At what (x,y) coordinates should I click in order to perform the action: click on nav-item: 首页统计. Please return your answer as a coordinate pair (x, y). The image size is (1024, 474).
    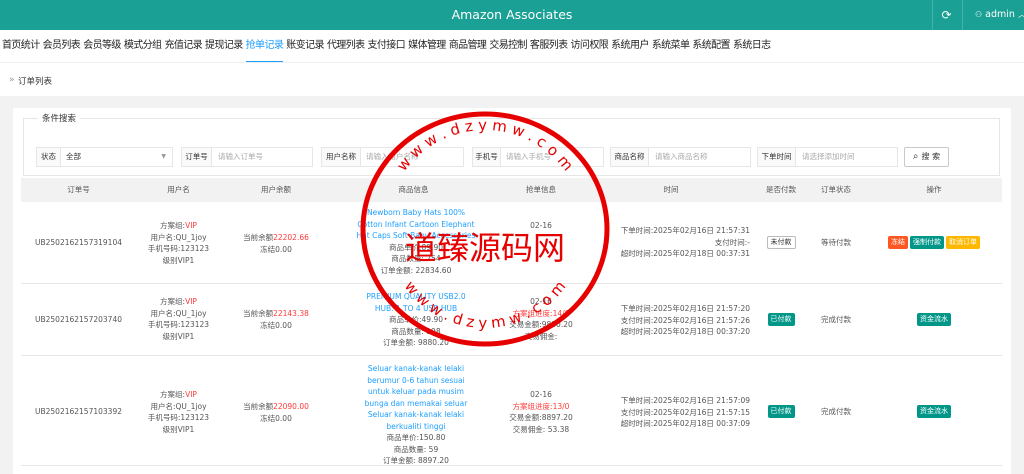
    Looking at the image, I should click on (21, 46).